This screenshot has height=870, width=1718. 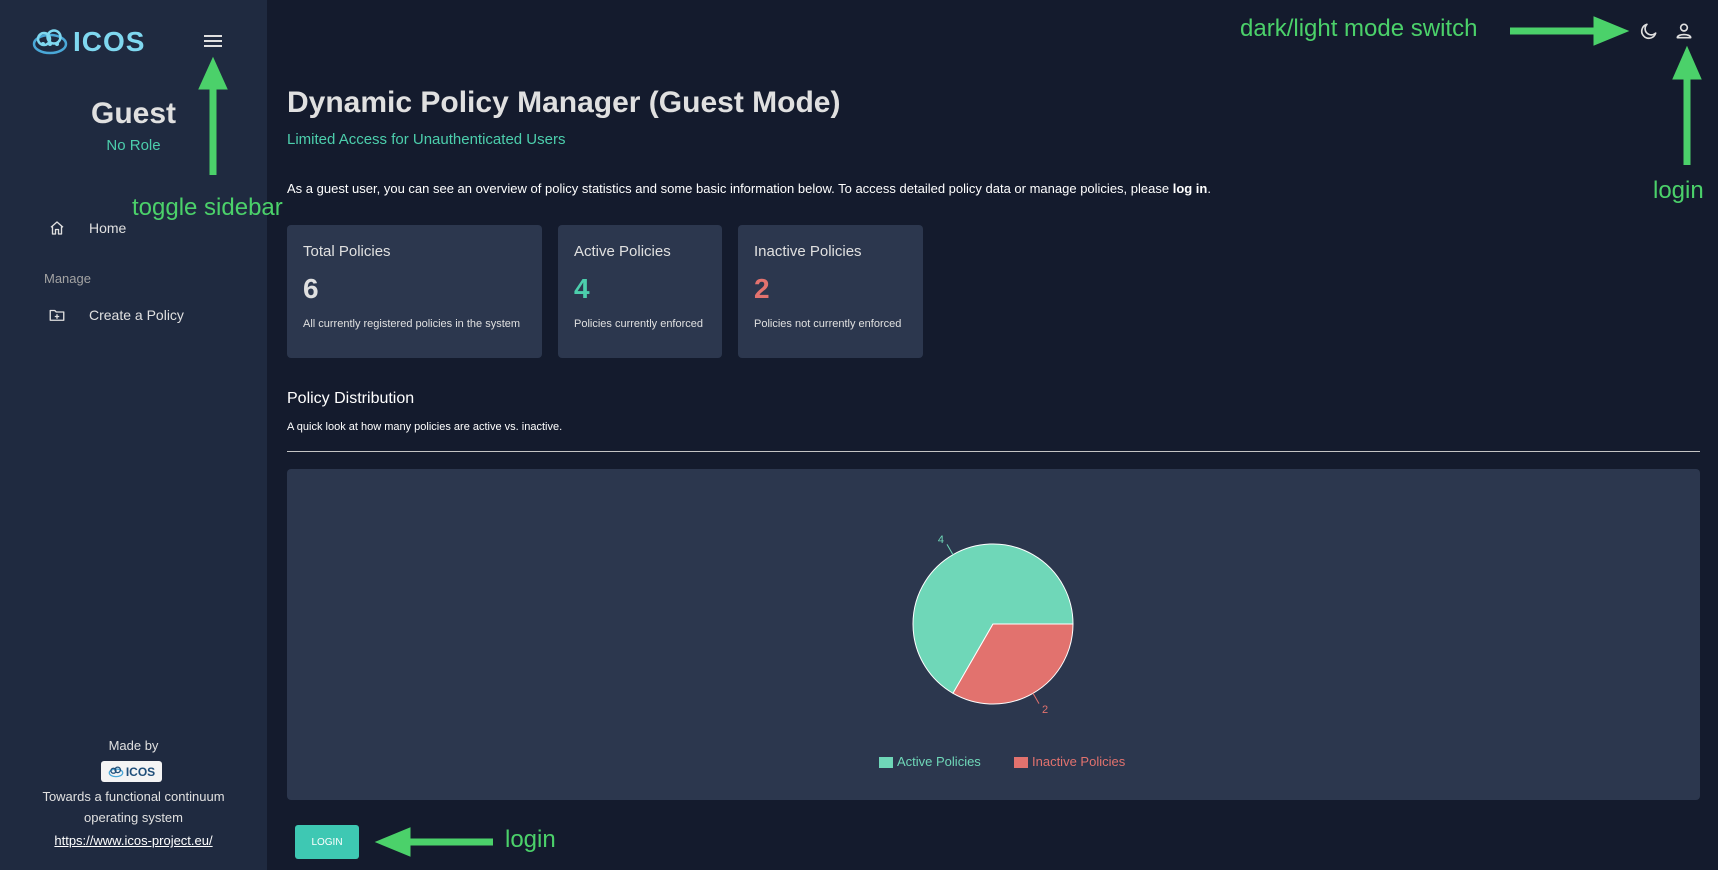 What do you see at coordinates (347, 251) in the screenshot?
I see `card-title: Total Policies` at bounding box center [347, 251].